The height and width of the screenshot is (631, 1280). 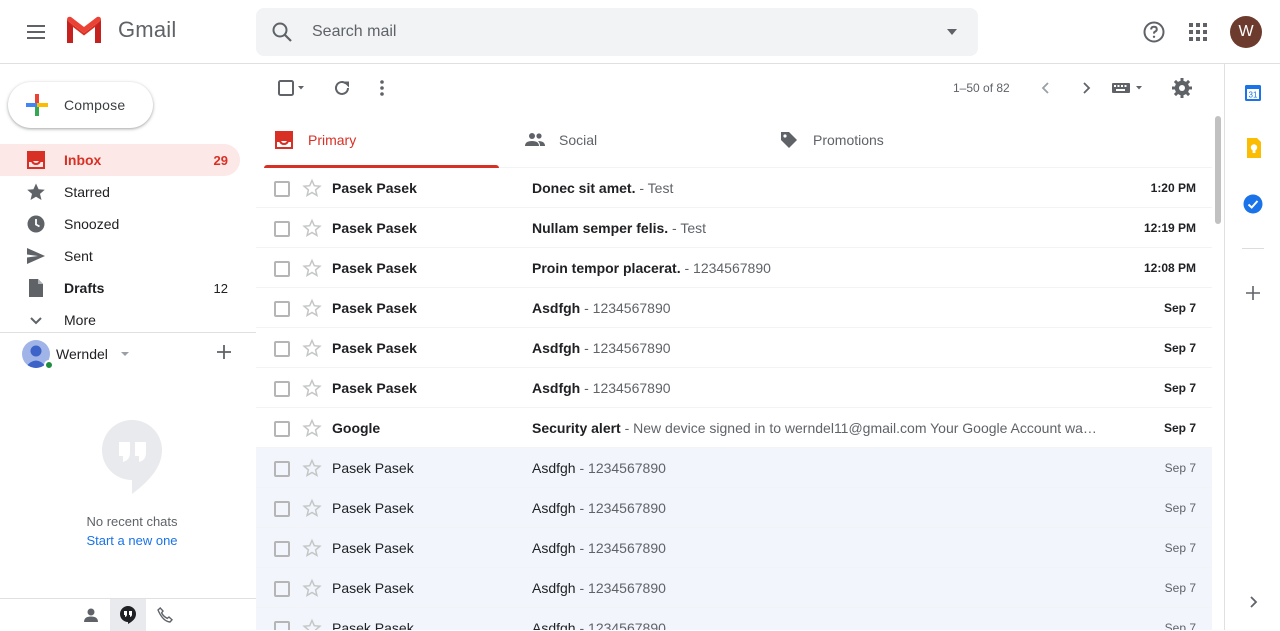 What do you see at coordinates (1182, 88) in the screenshot?
I see `settings-button` at bounding box center [1182, 88].